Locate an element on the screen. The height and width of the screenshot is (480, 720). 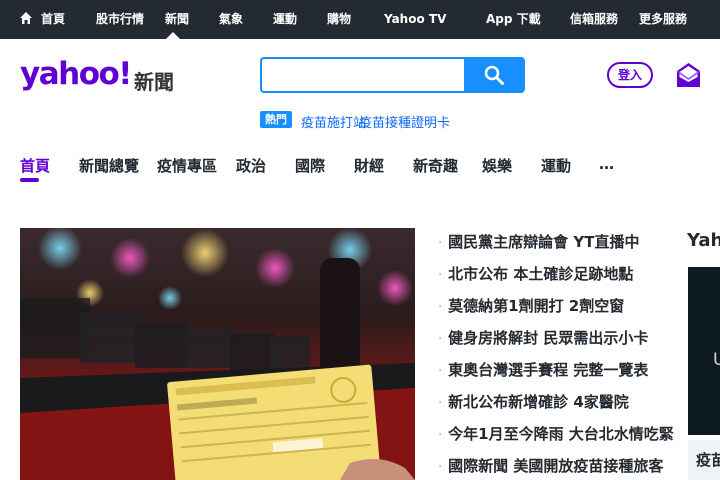
search-input is located at coordinates (362, 75).